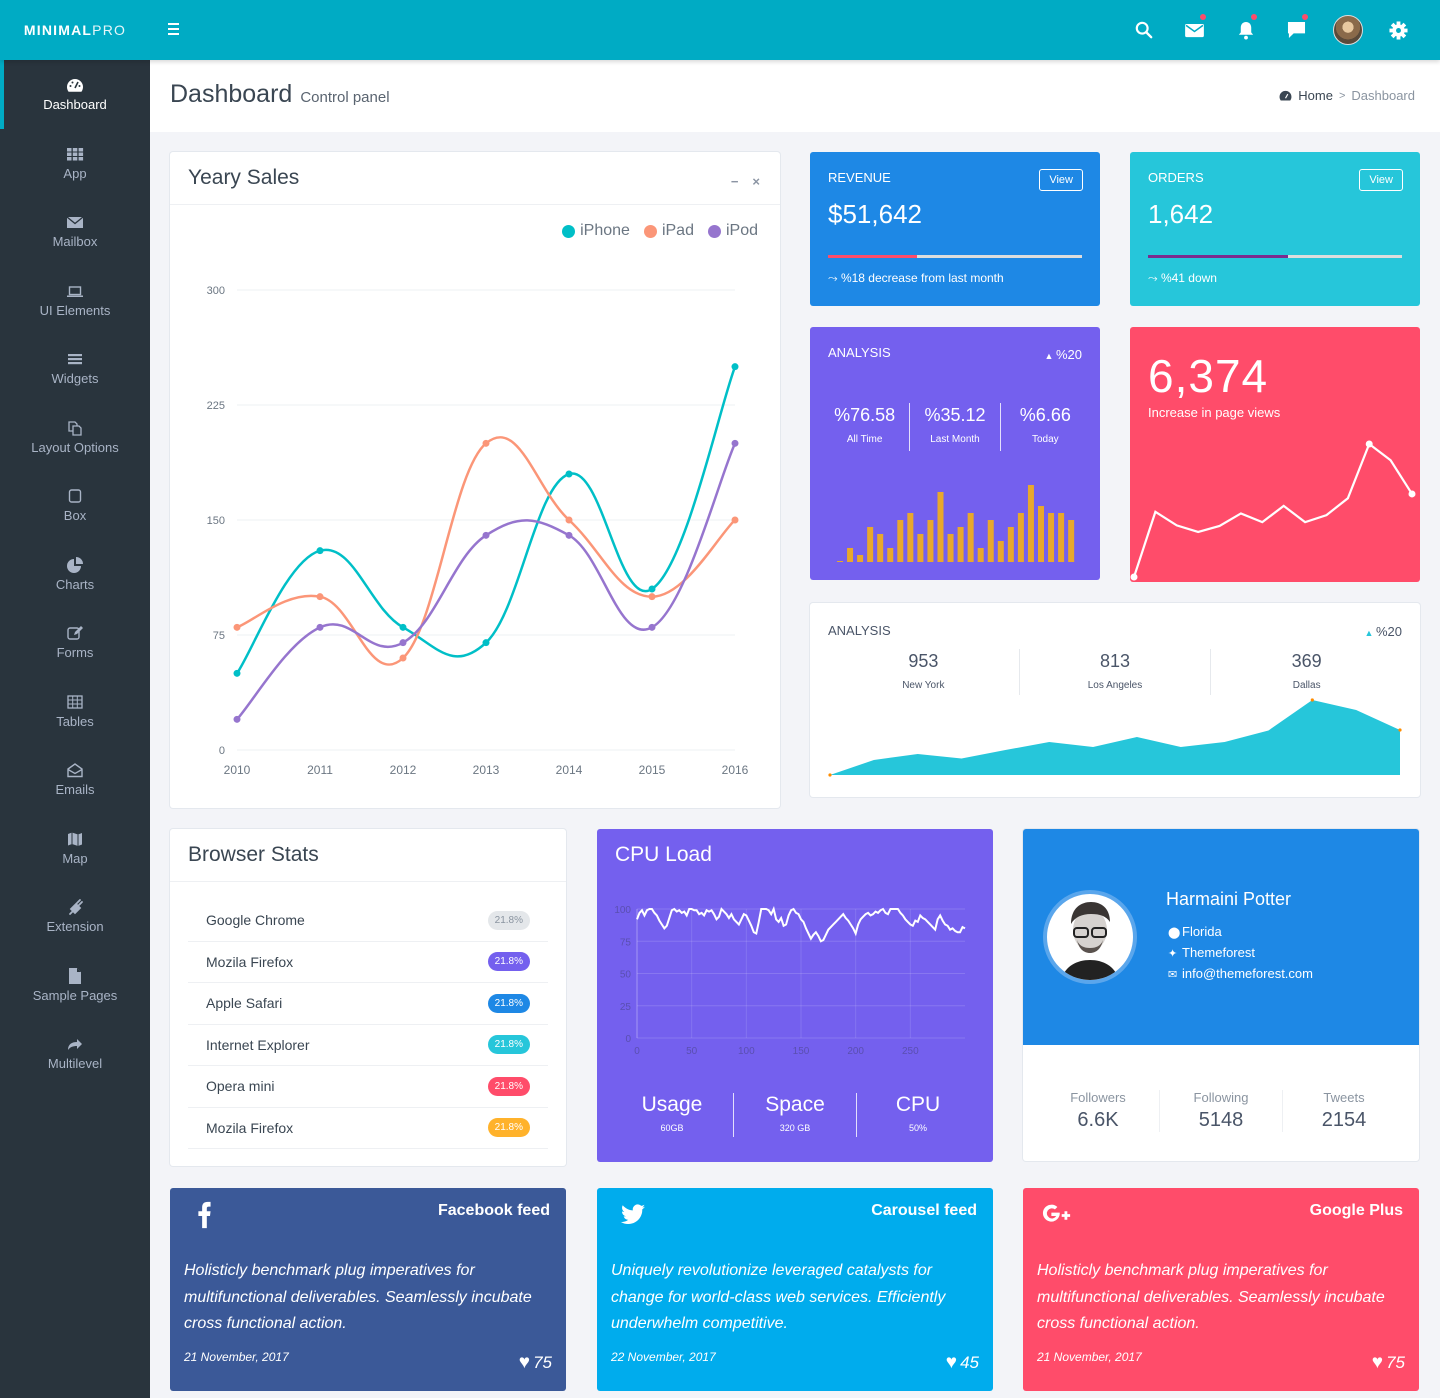 Image resolution: width=1440 pixels, height=1398 pixels. I want to click on x-tick-label: 2015, so click(652, 770).